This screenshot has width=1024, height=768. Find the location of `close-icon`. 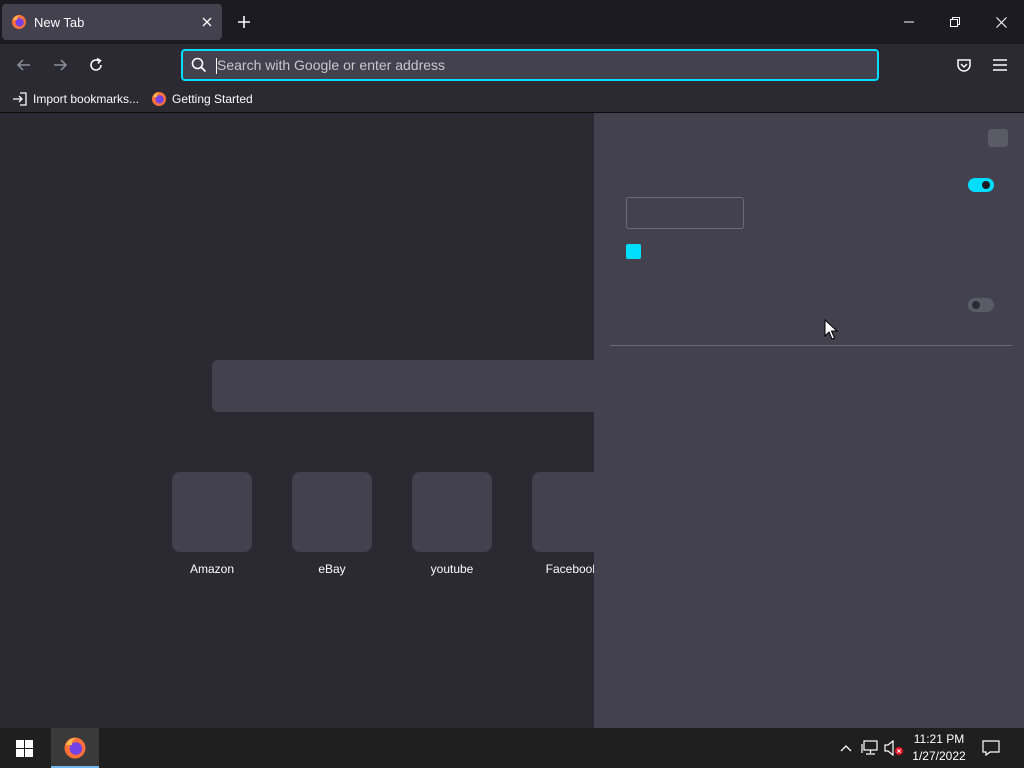

close-icon is located at coordinates (1001, 22).